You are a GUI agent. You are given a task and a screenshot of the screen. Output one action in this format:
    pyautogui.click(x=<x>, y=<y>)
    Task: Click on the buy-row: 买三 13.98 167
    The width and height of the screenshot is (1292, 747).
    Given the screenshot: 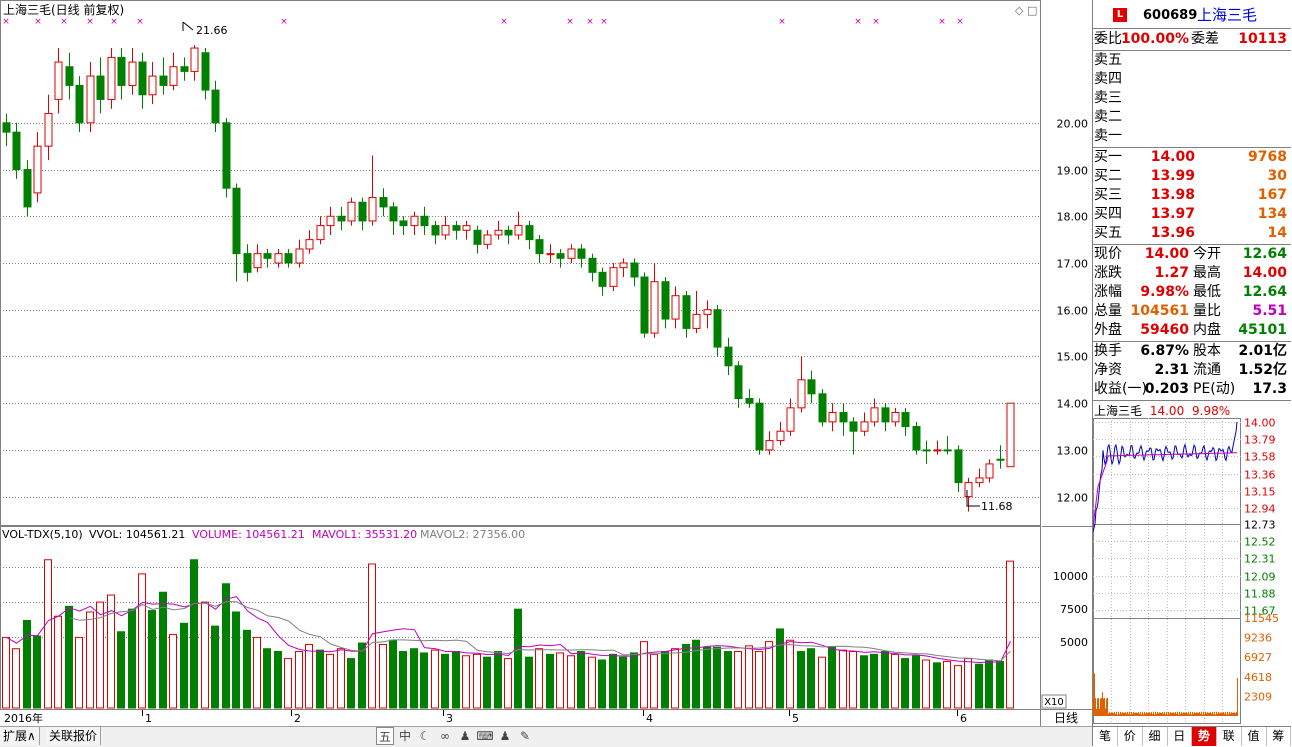 What is the action you would take?
    pyautogui.click(x=1192, y=195)
    